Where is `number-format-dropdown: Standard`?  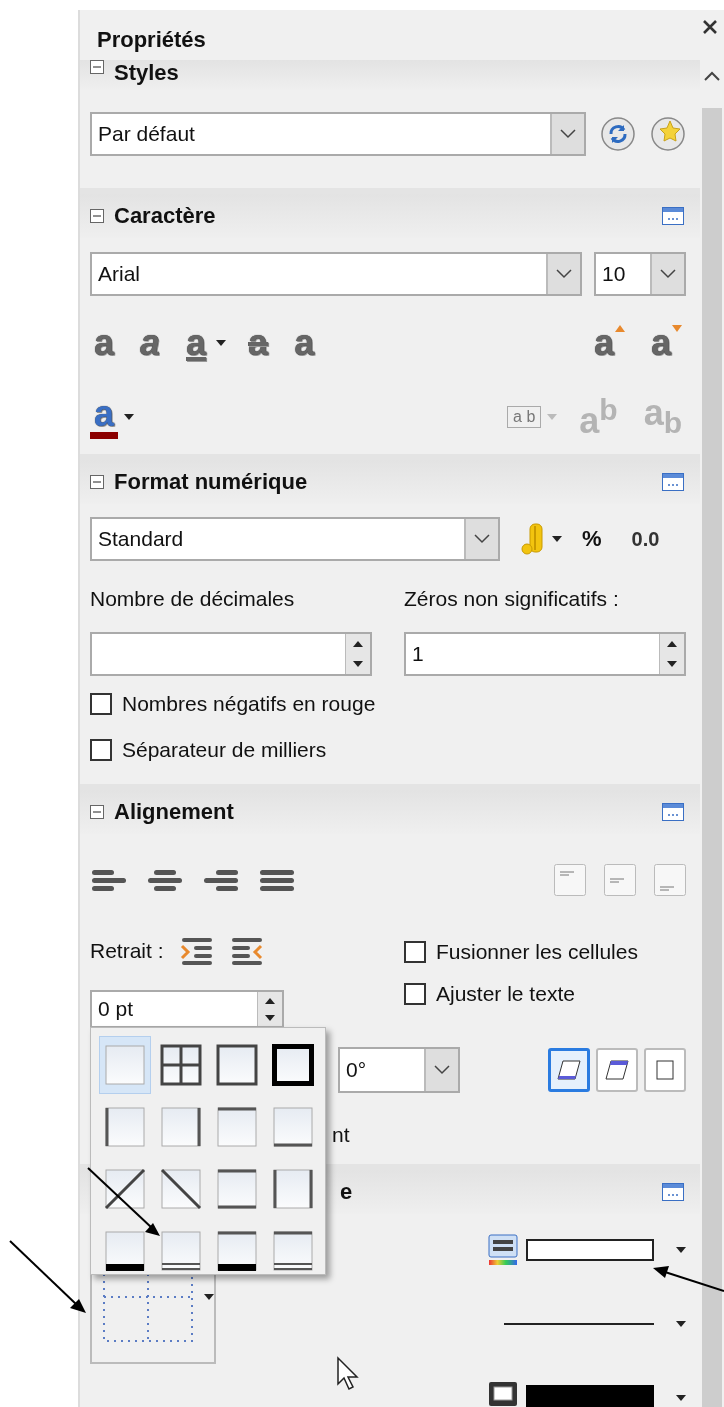
number-format-dropdown: Standard is located at coordinates (295, 539).